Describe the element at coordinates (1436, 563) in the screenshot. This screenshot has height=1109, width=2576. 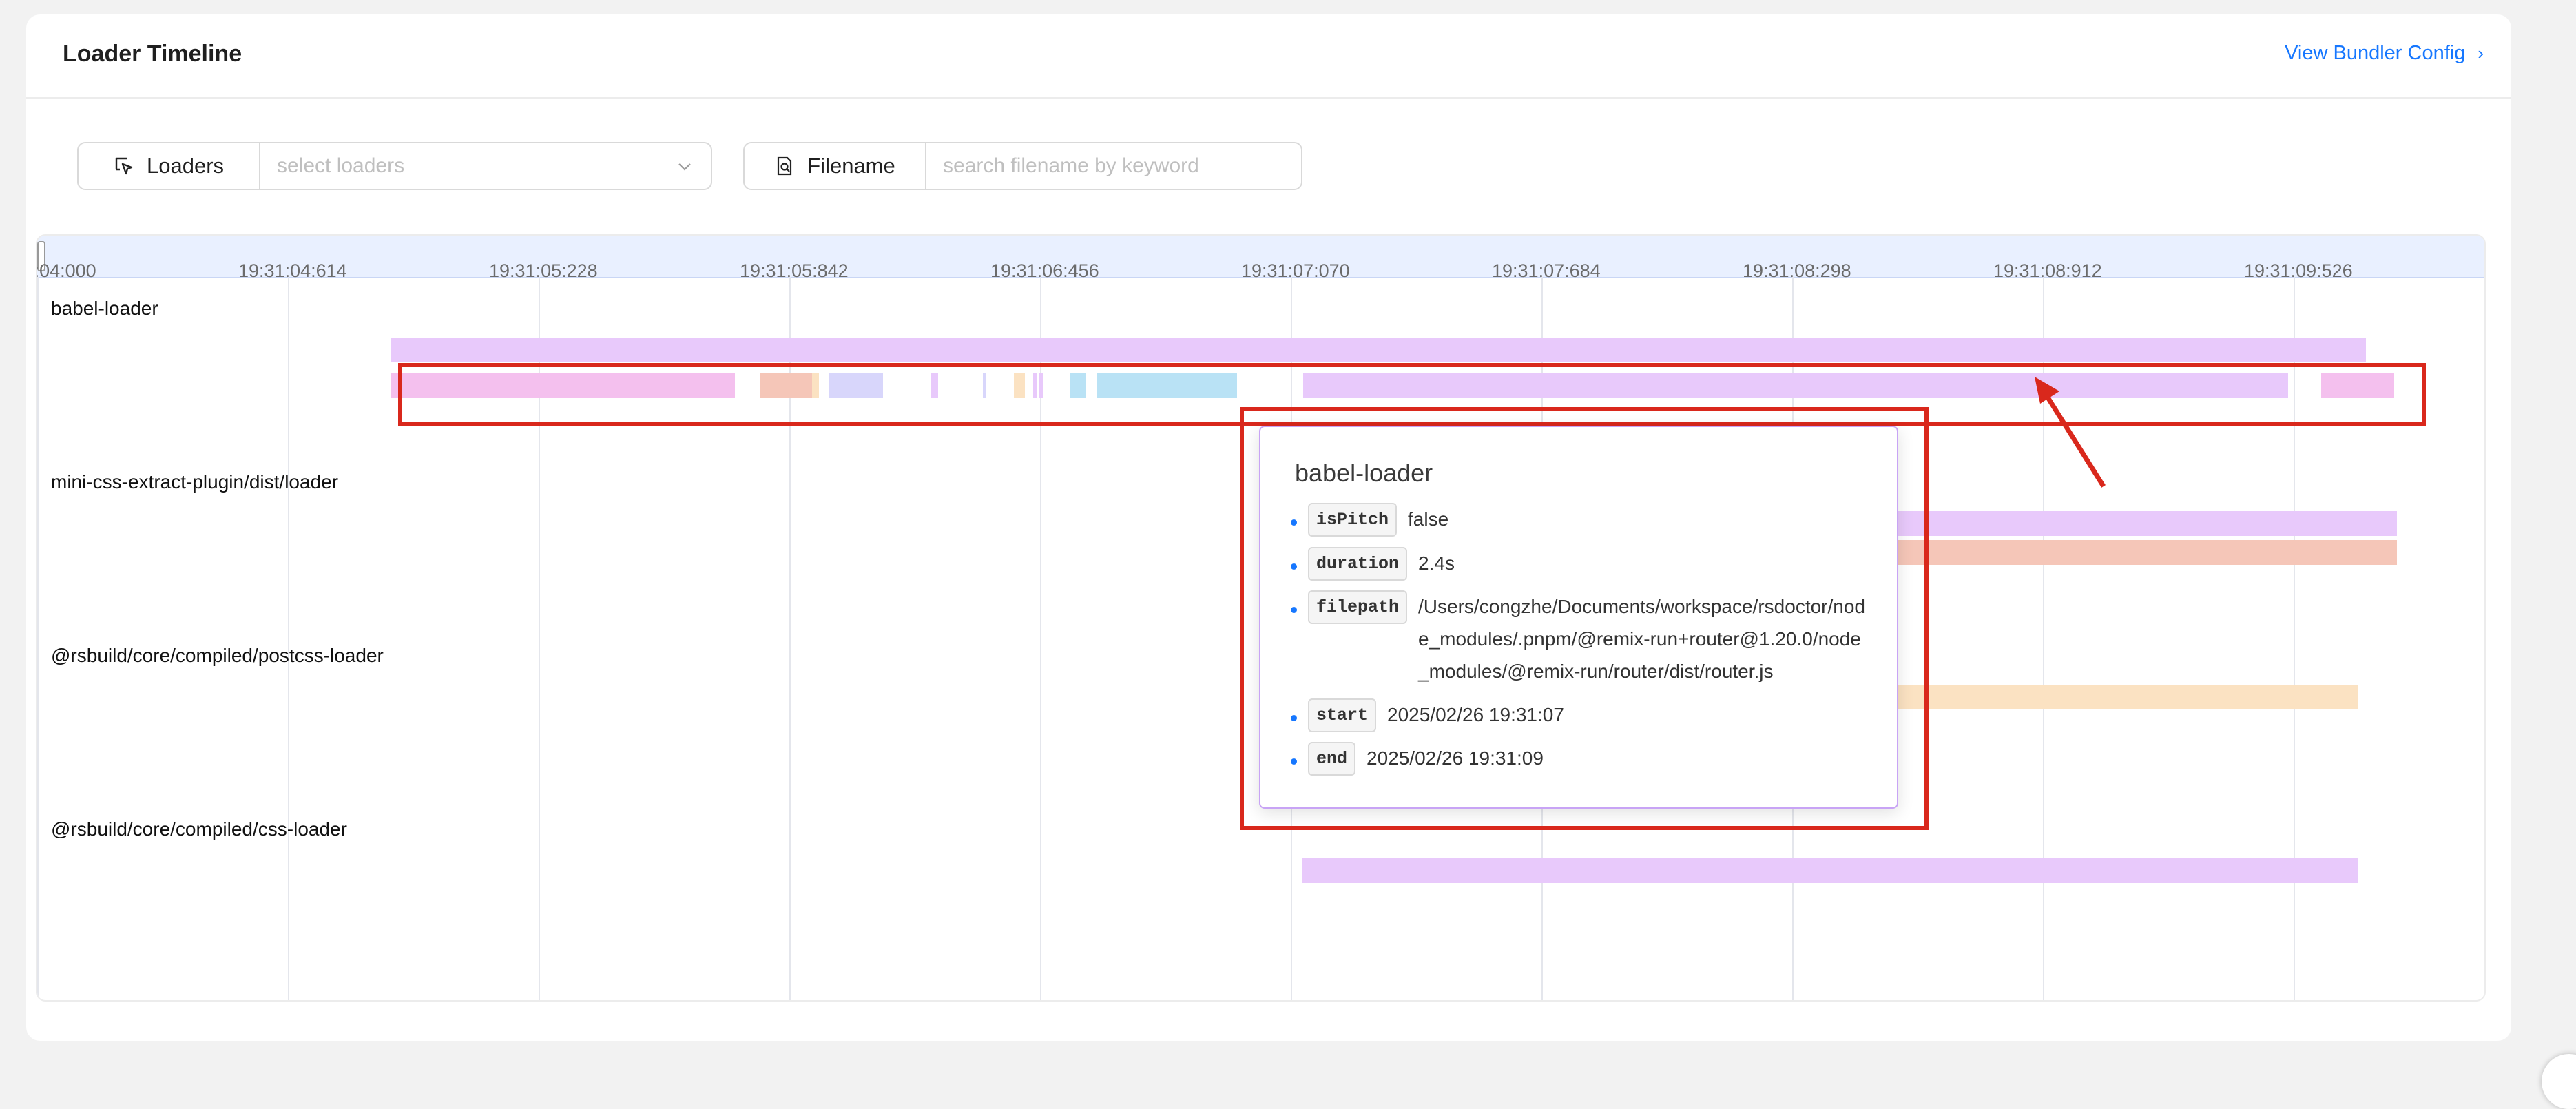
I see `tooltip-value: 2.4s` at that location.